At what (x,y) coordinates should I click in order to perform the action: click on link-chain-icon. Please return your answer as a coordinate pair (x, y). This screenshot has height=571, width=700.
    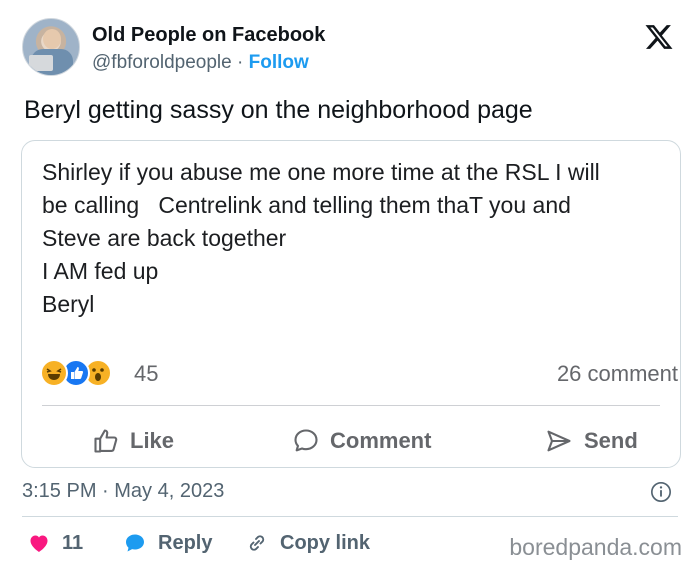
    Looking at the image, I should click on (257, 543).